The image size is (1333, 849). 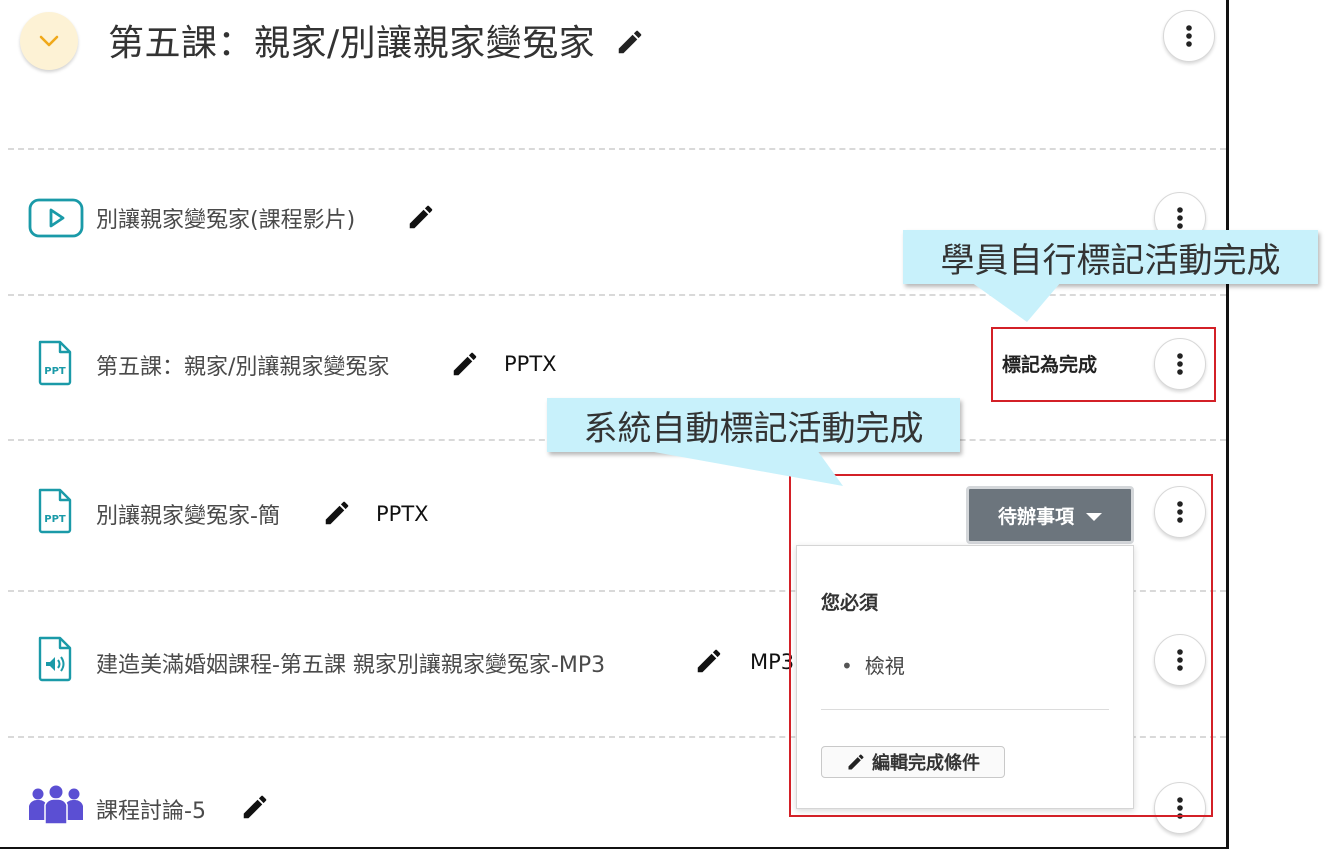 What do you see at coordinates (1103, 364) in the screenshot?
I see `manual-completion-highlight` at bounding box center [1103, 364].